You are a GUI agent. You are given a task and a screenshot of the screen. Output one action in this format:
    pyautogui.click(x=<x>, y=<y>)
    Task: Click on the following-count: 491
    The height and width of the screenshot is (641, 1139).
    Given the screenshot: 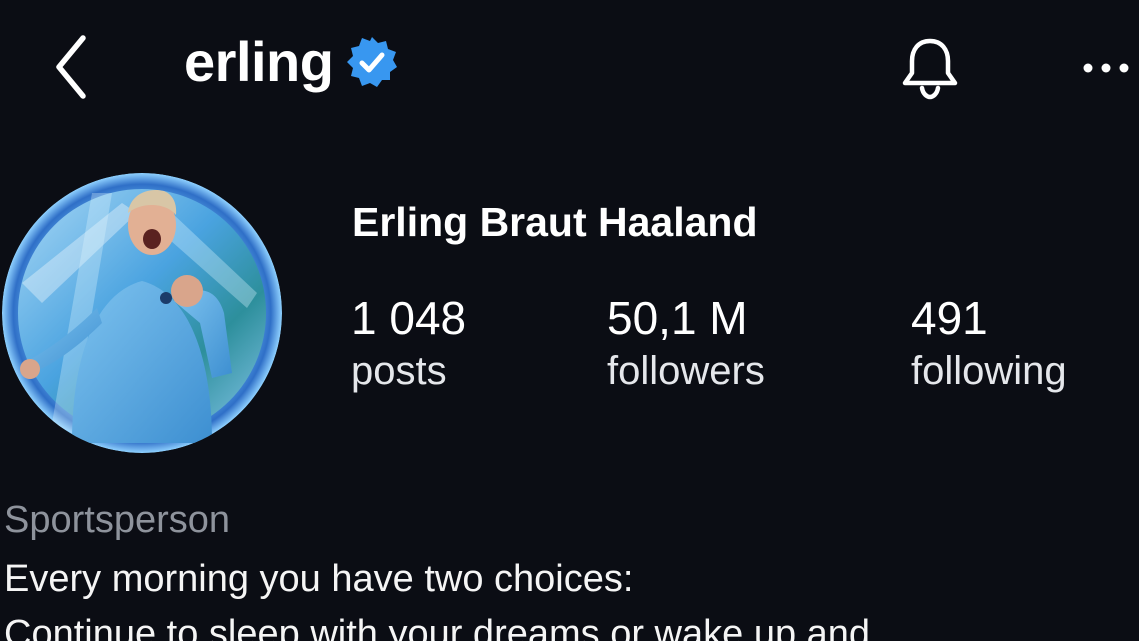 What is the action you would take?
    pyautogui.click(x=949, y=318)
    